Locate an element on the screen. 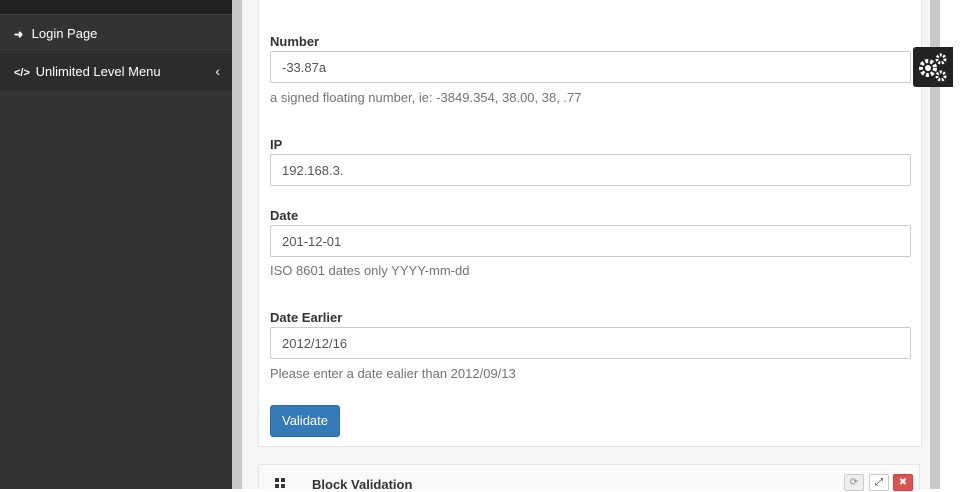 This screenshot has height=492, width=960. date-earlier-label: Date Earlier is located at coordinates (306, 317).